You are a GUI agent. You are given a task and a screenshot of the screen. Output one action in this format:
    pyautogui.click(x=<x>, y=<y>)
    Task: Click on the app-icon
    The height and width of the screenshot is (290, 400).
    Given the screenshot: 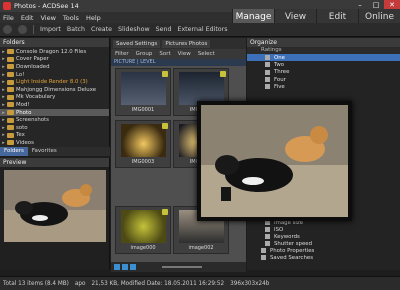 What is the action you would take?
    pyautogui.click(x=7, y=6)
    